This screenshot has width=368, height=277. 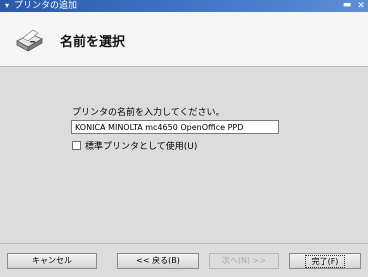 What do you see at coordinates (158, 261) in the screenshot?
I see `back-button: << 戻る(B)` at bounding box center [158, 261].